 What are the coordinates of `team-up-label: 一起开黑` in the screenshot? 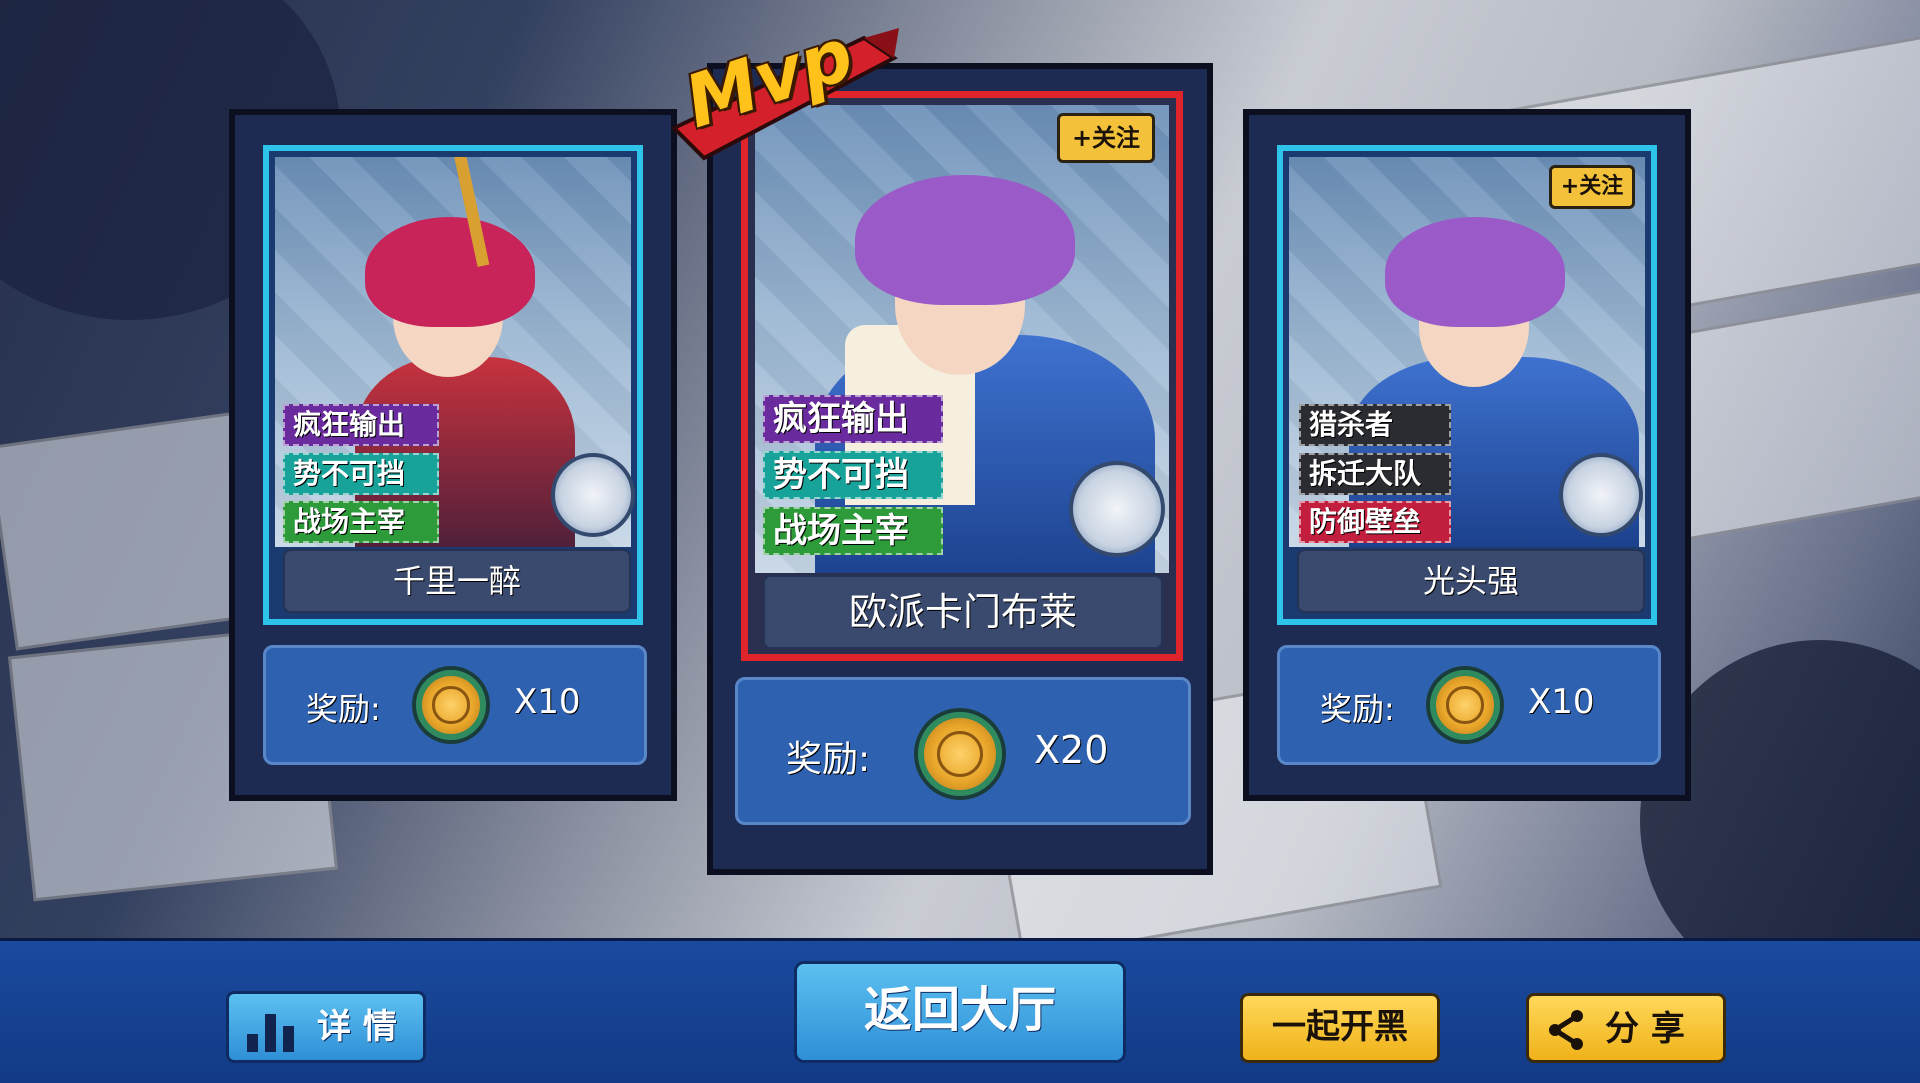 It's located at (1340, 1027).